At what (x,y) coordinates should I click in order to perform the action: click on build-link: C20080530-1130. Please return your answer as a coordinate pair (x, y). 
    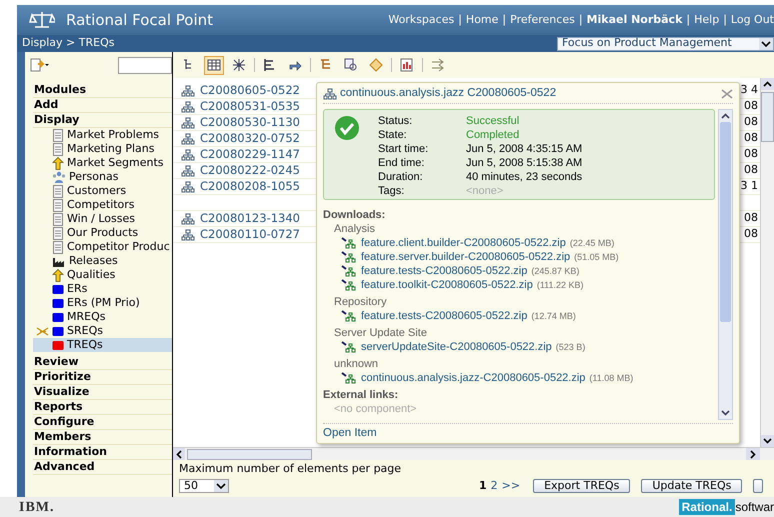
    Looking at the image, I should click on (250, 123).